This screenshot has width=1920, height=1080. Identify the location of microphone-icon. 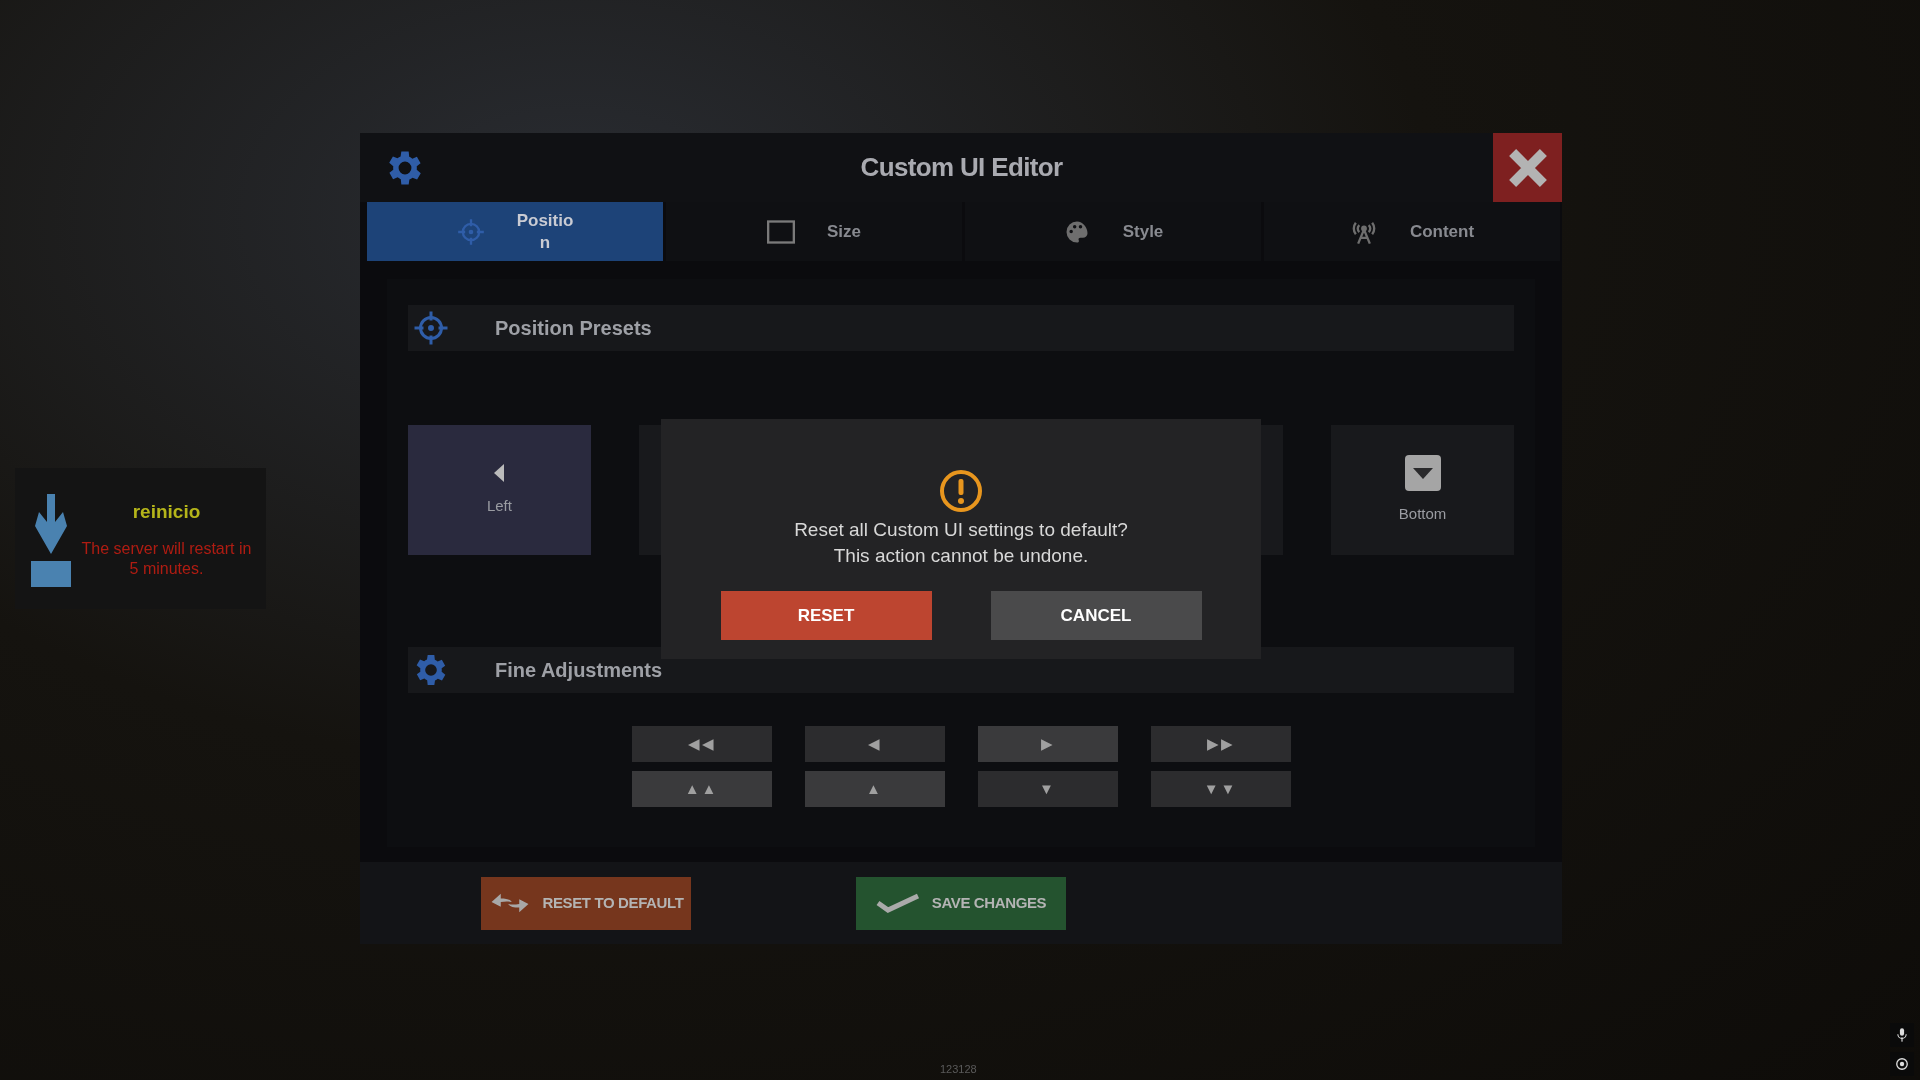
(1902, 1035).